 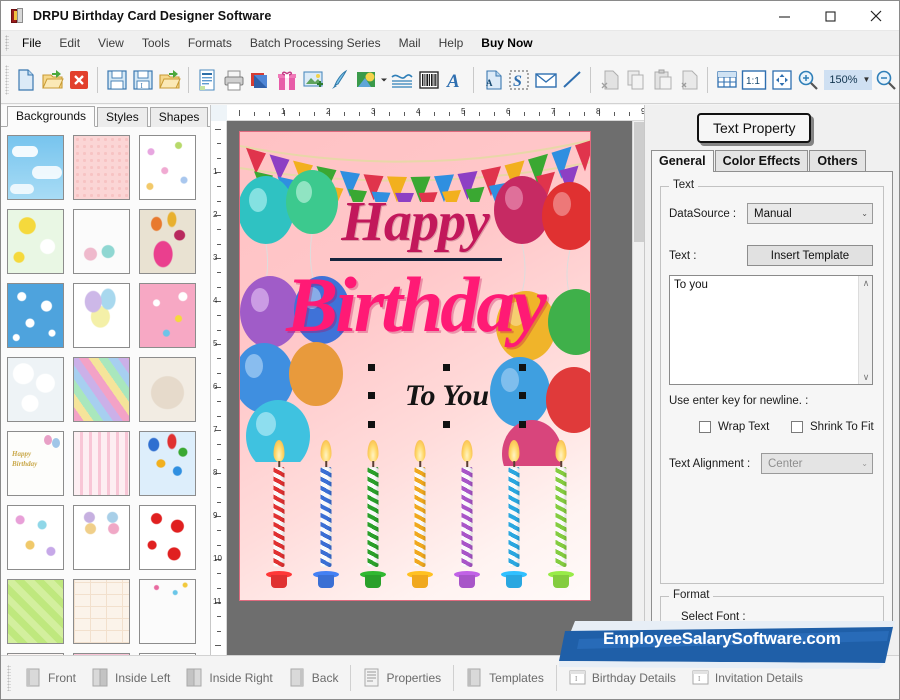 I want to click on thumbnail-cream-teddy, so click(x=167, y=389).